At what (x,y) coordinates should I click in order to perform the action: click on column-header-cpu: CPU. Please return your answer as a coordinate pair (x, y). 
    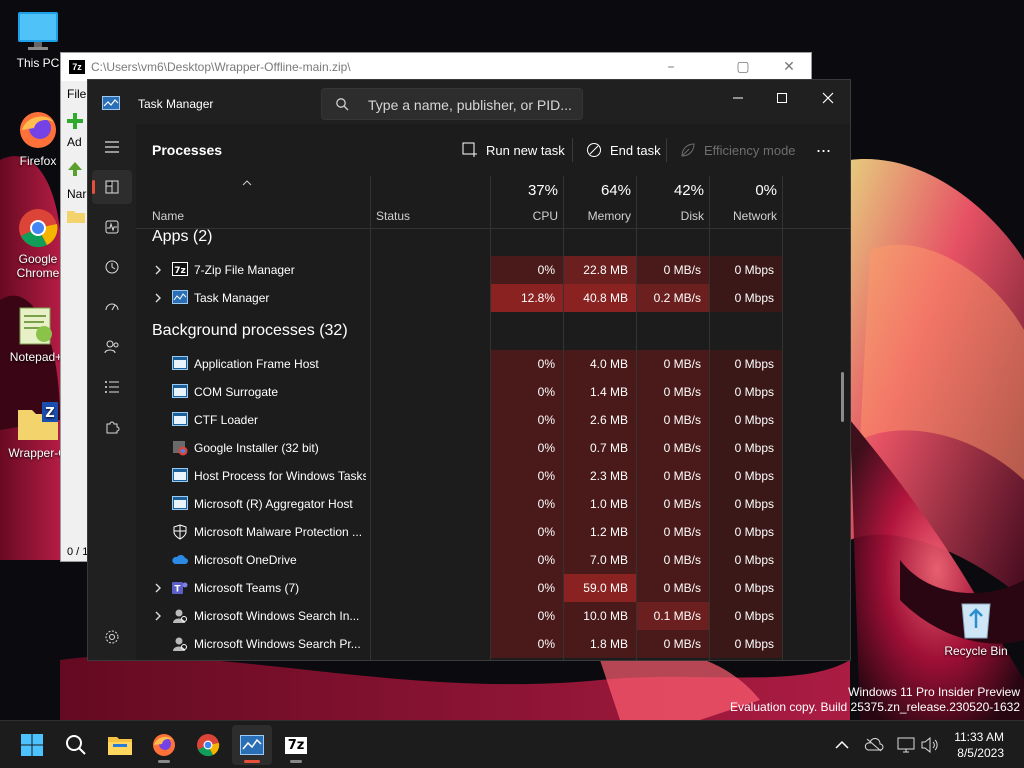
    Looking at the image, I should click on (527, 216).